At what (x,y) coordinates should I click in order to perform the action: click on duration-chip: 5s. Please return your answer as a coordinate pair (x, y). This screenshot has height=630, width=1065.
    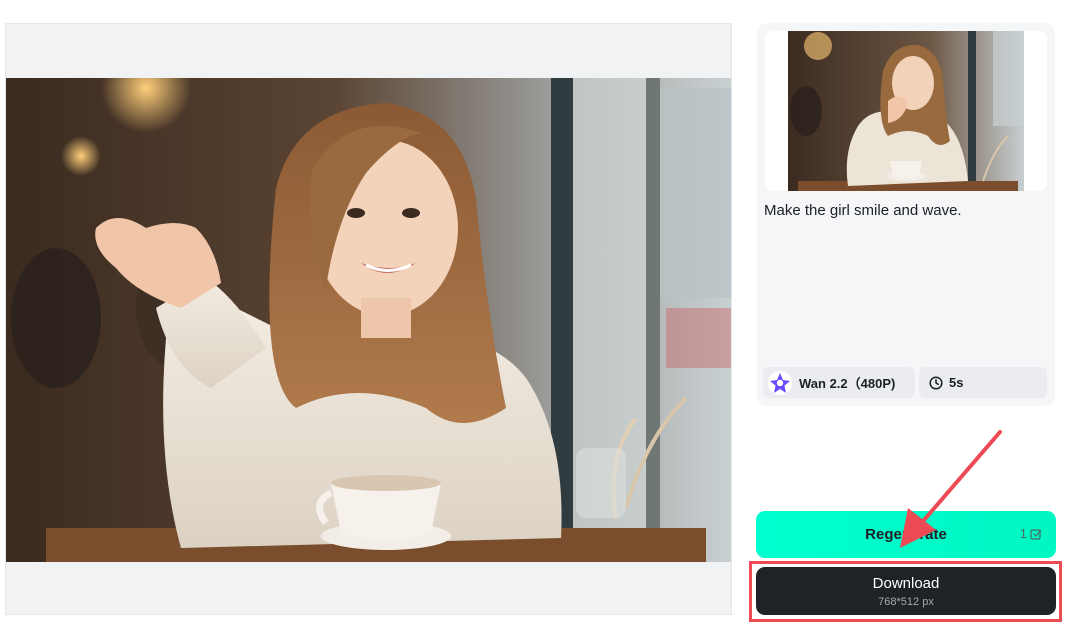
    Looking at the image, I should click on (983, 382).